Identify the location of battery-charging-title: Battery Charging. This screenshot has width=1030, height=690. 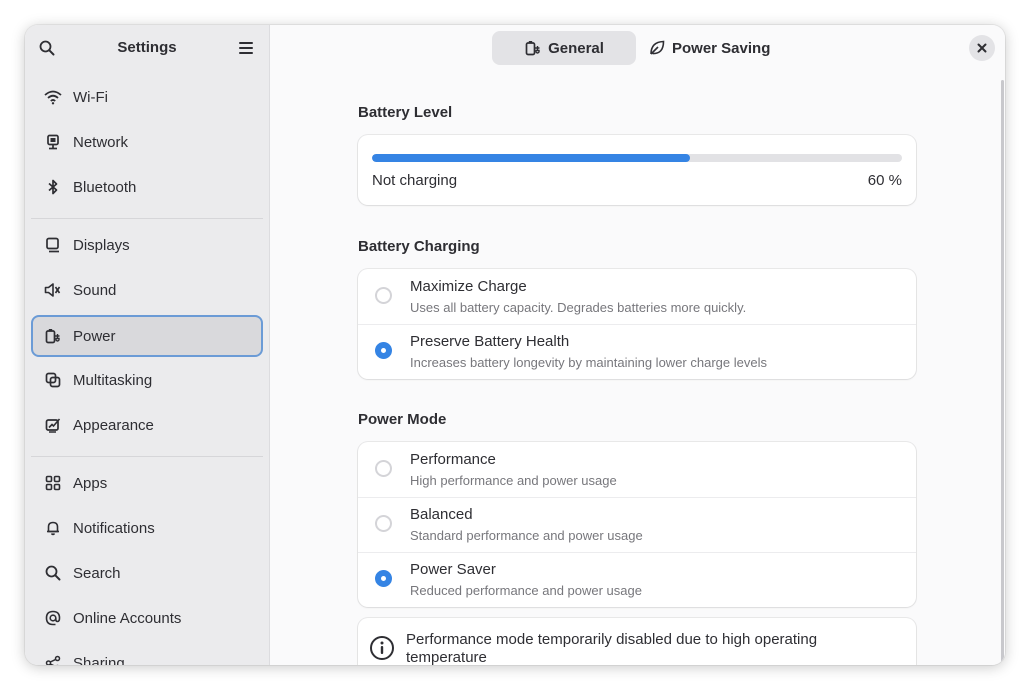
(419, 246).